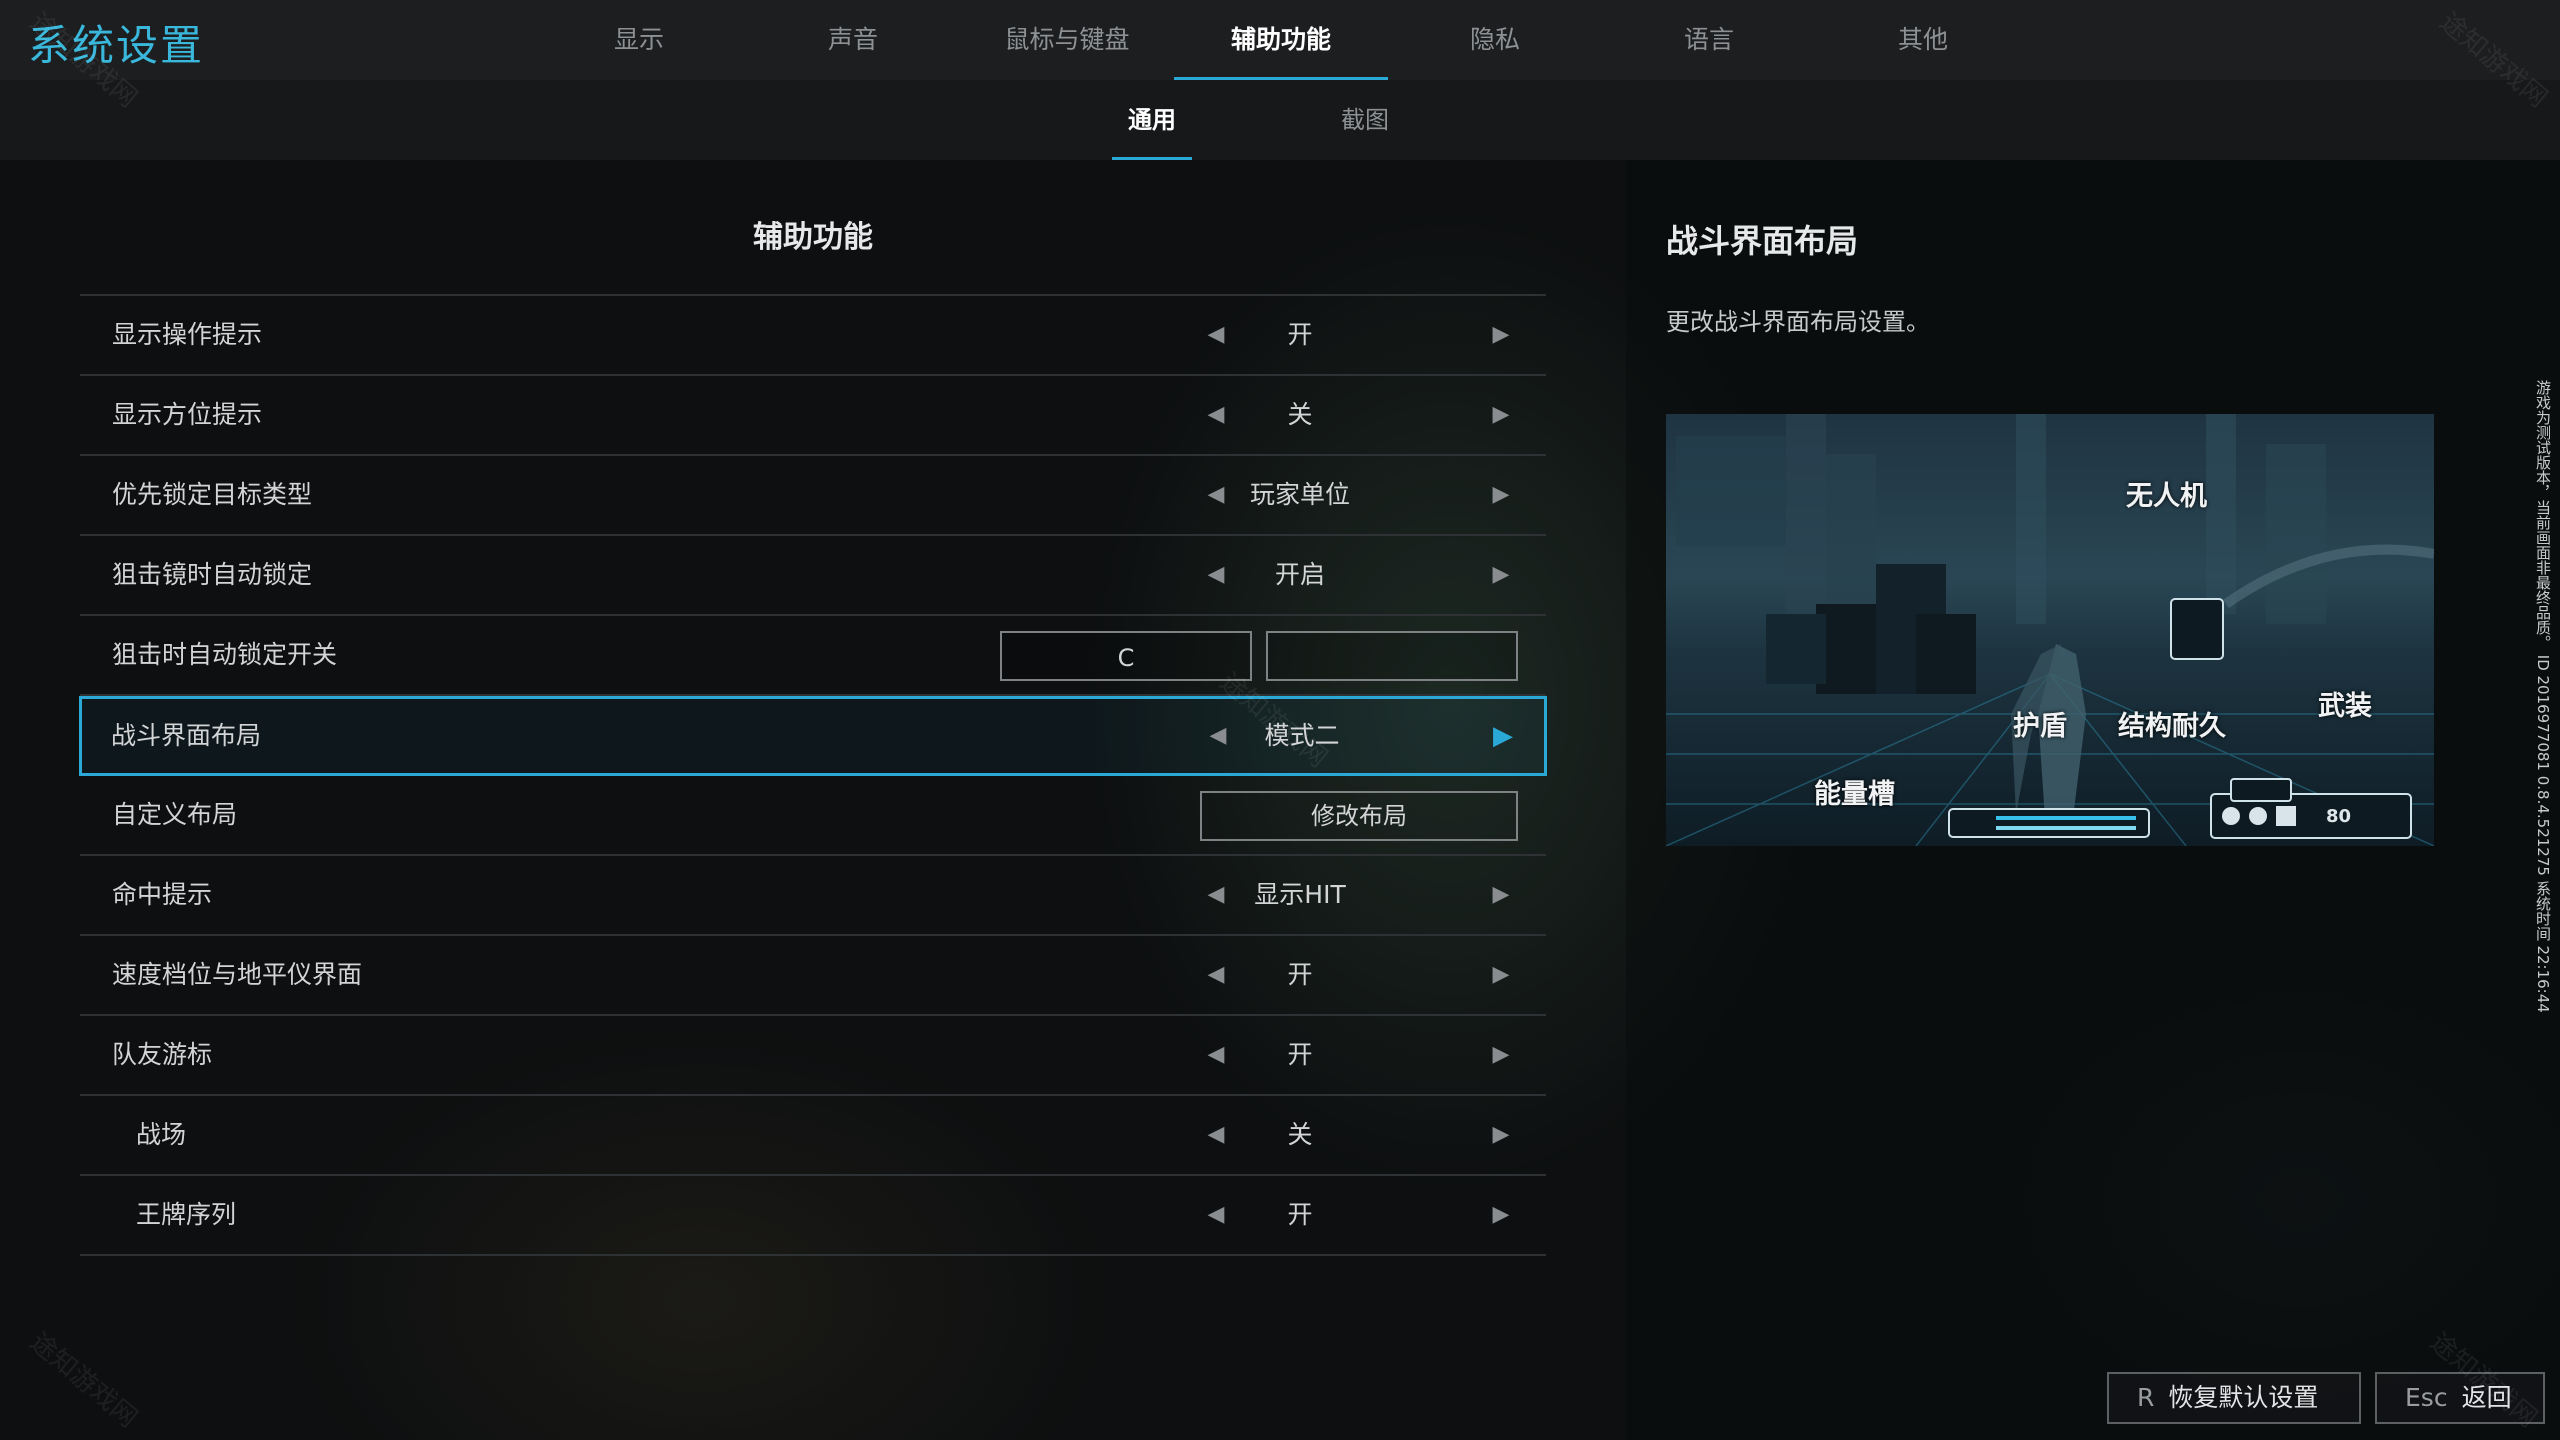 The height and width of the screenshot is (1440, 2560). I want to click on setting-label: 王牌序列, so click(186, 1214).